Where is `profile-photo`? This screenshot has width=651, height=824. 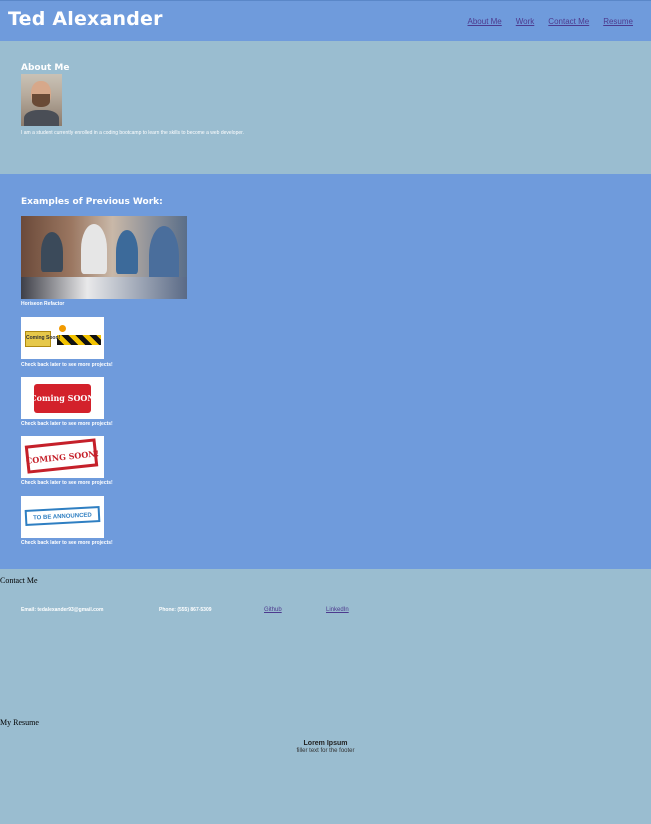 profile-photo is located at coordinates (41, 100).